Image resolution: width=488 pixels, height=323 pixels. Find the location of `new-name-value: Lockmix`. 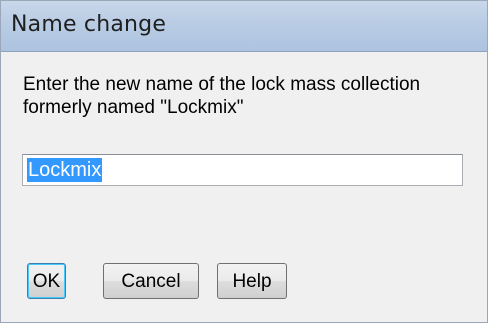

new-name-value: Lockmix is located at coordinates (65, 170).